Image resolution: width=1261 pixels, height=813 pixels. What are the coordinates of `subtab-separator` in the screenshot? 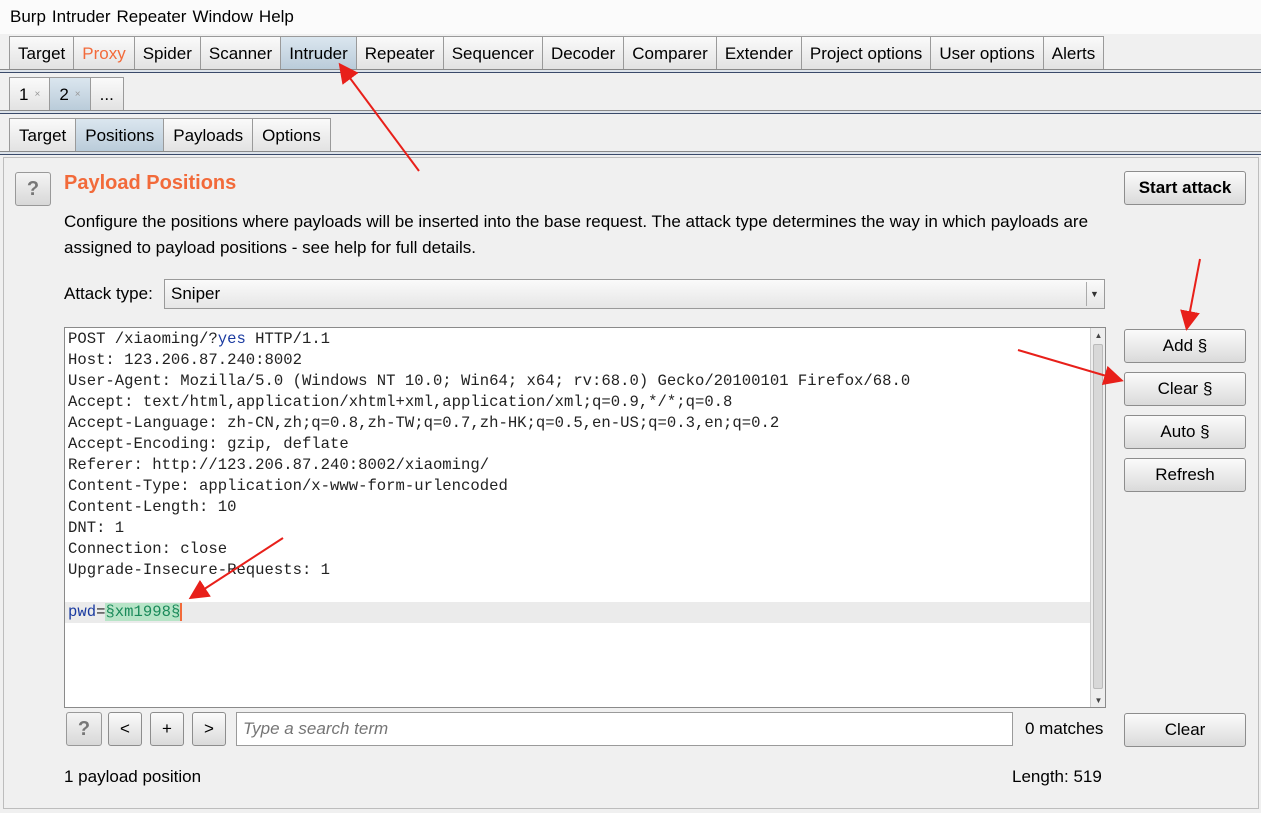 It's located at (630, 153).